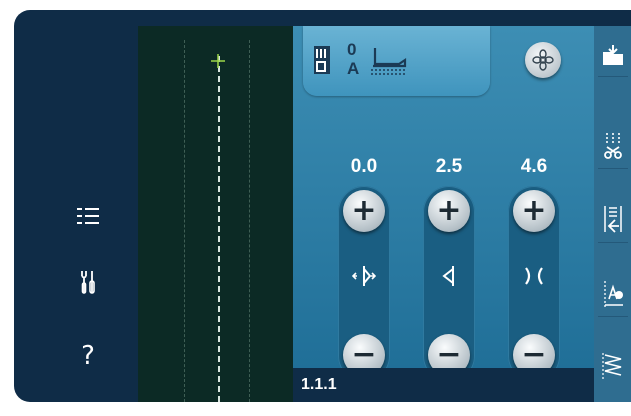 This screenshot has height=416, width=631. Describe the element at coordinates (449, 166) in the screenshot. I see `stitch-width-value: 2.5` at that location.